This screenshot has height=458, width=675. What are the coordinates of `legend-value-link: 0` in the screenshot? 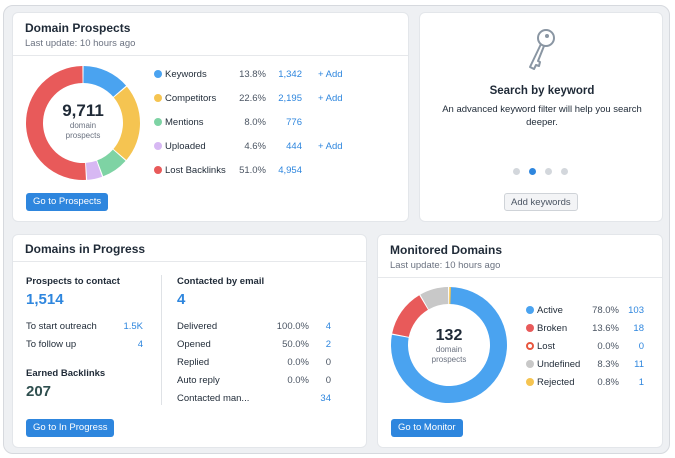 It's located at (633, 346).